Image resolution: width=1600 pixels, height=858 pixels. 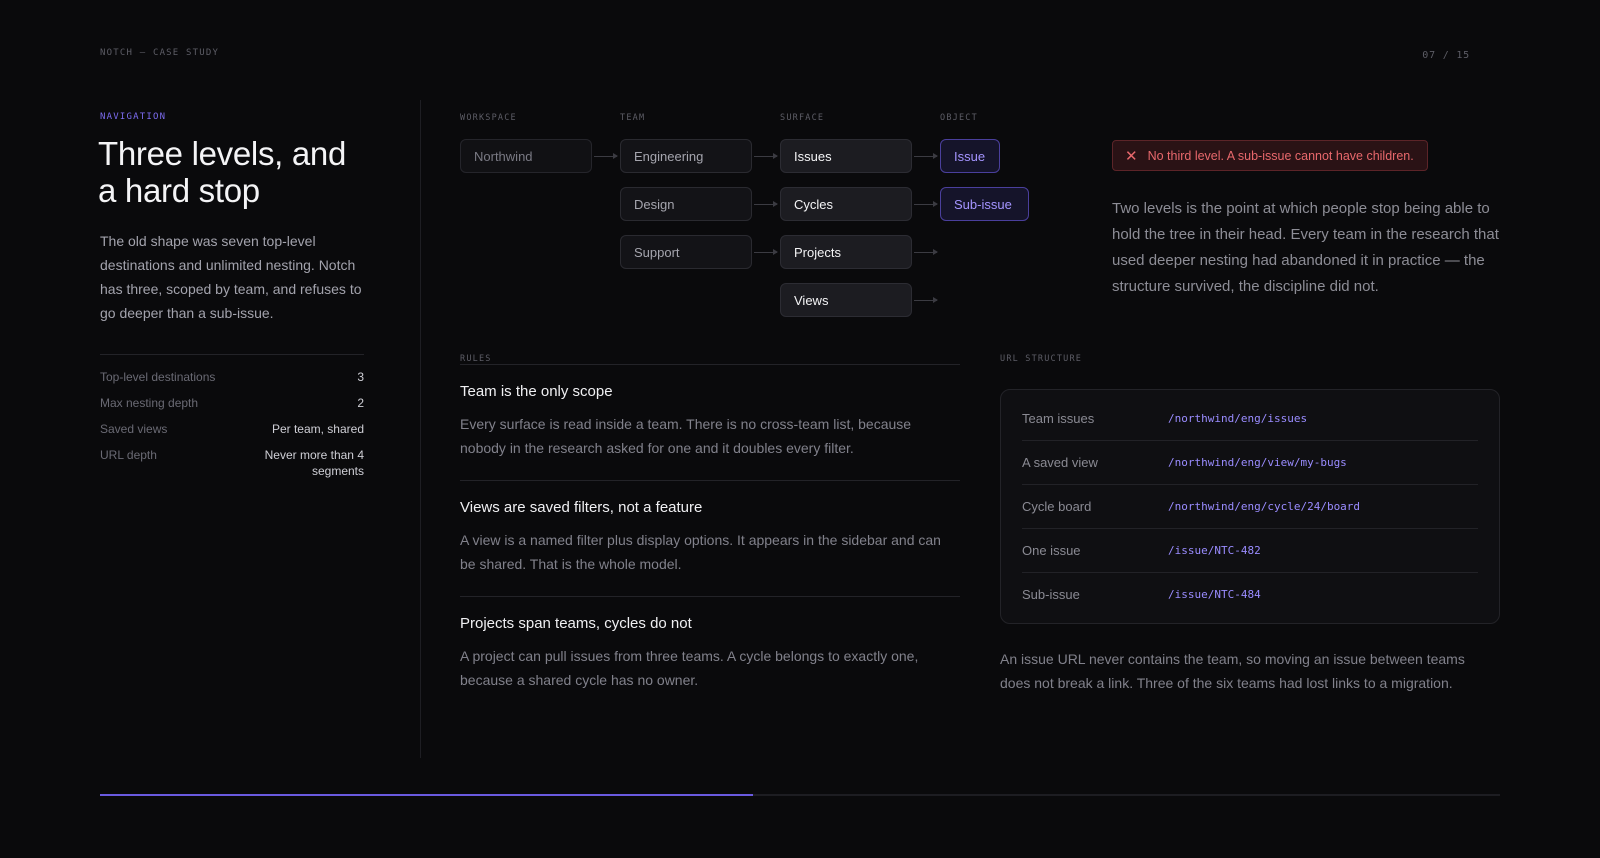 I want to click on tree-column-workspace: WORKSPACE, so click(x=488, y=118).